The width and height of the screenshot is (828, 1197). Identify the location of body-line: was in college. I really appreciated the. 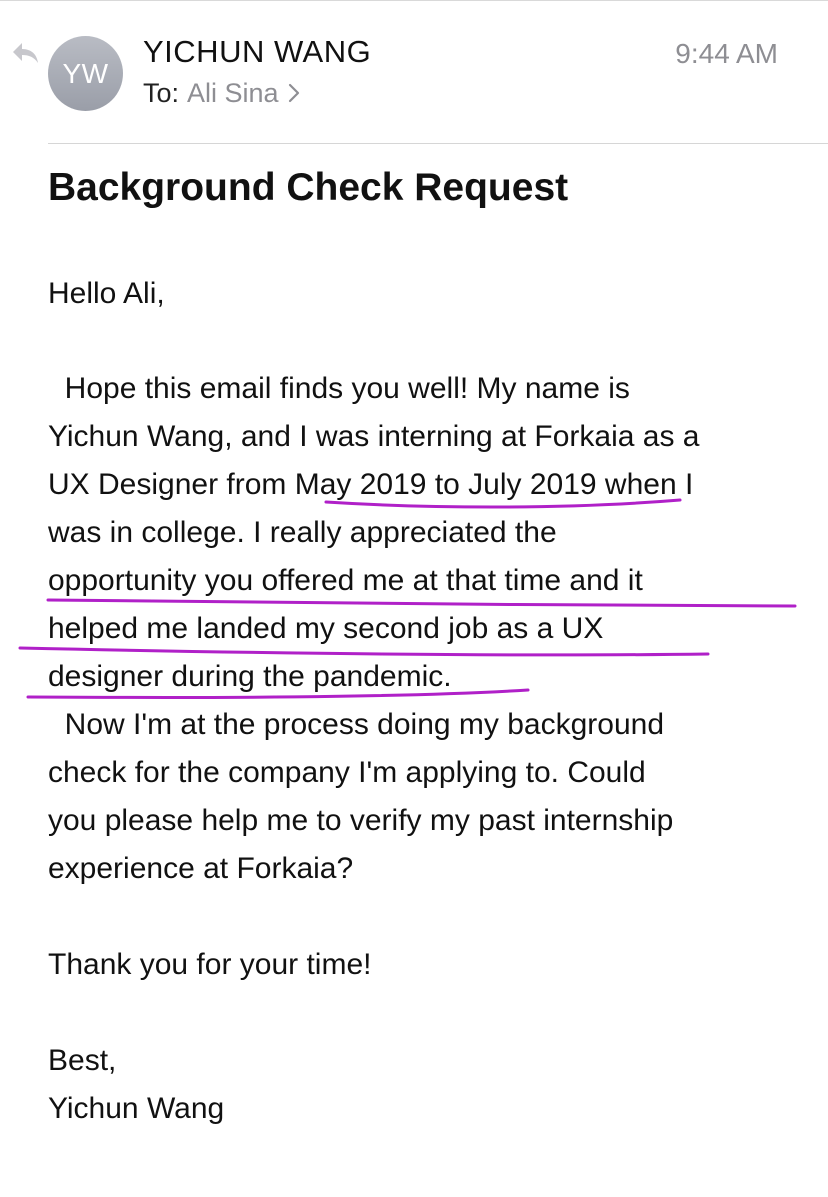
(302, 532).